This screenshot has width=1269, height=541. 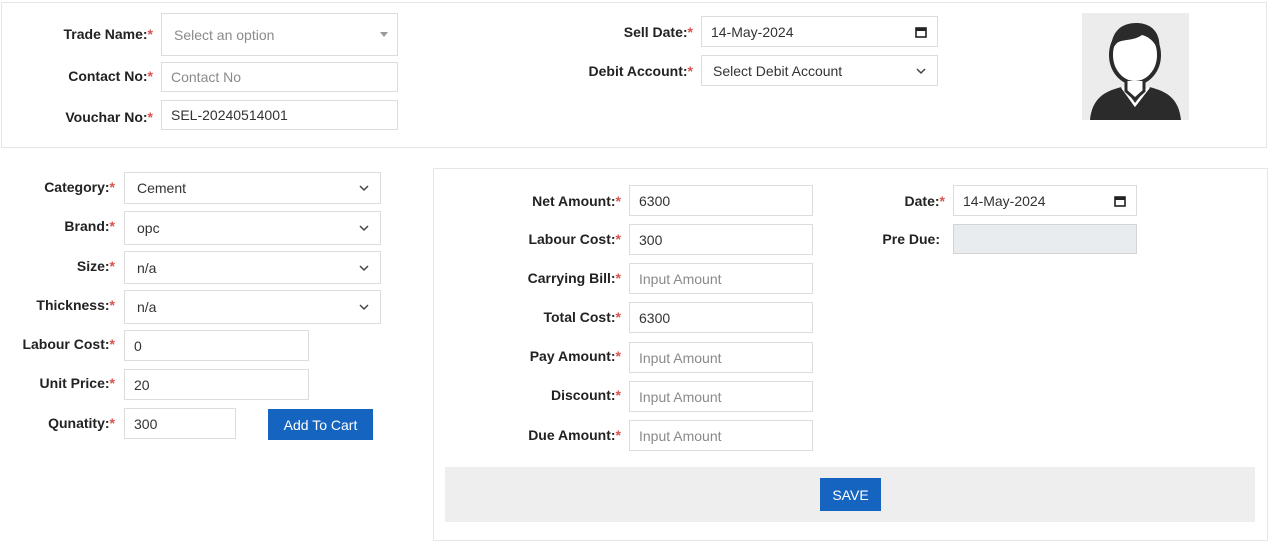 What do you see at coordinates (574, 278) in the screenshot?
I see `carrying-bill-label: Carrying Bill:*` at bounding box center [574, 278].